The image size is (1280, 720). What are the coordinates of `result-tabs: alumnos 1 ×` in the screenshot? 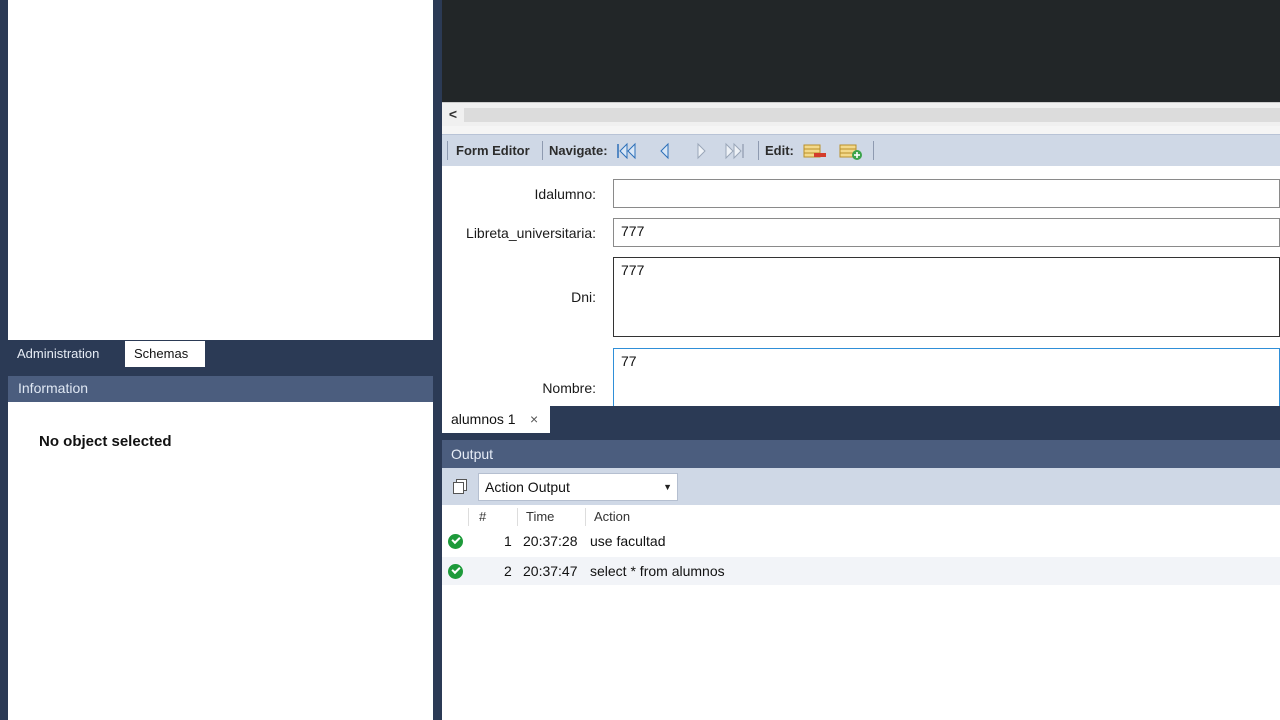 It's located at (861, 419).